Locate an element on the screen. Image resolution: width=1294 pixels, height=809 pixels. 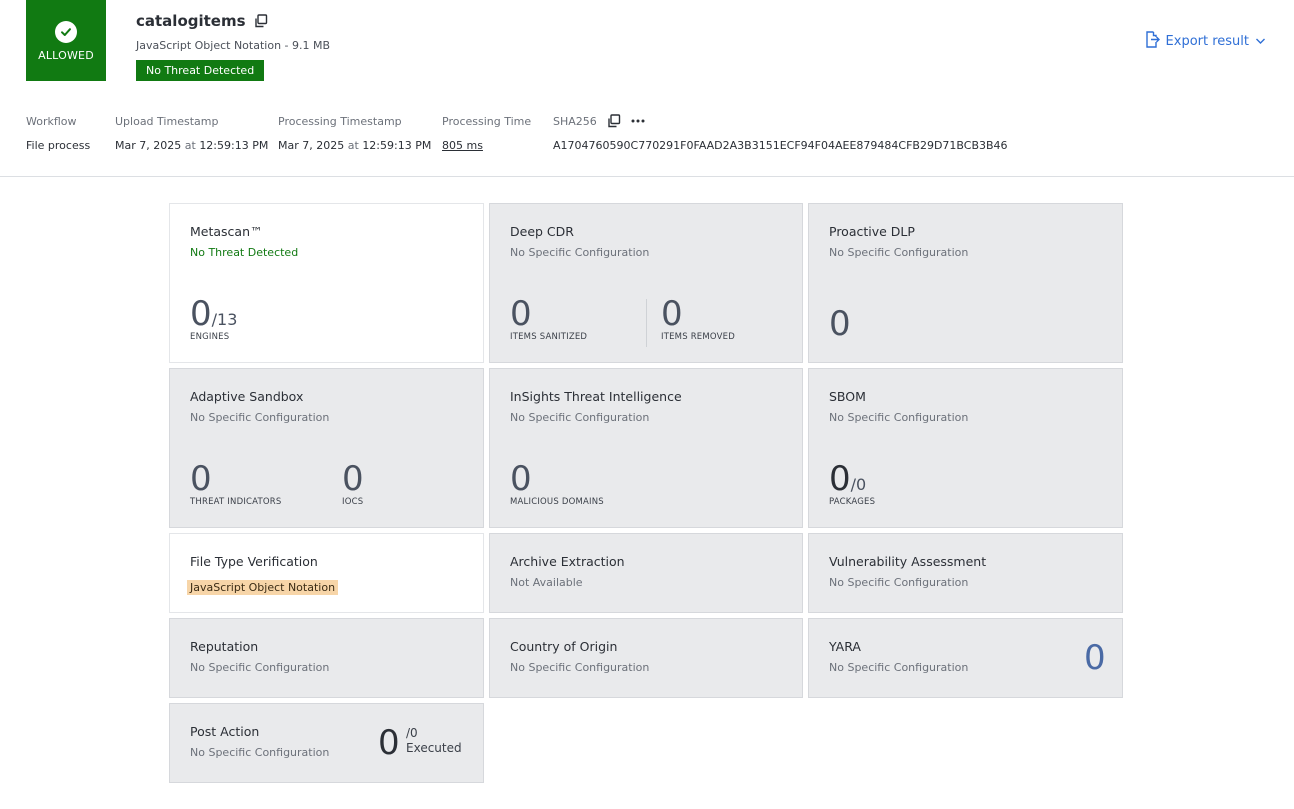
card-title: Adaptive Sandbox is located at coordinates (247, 396).